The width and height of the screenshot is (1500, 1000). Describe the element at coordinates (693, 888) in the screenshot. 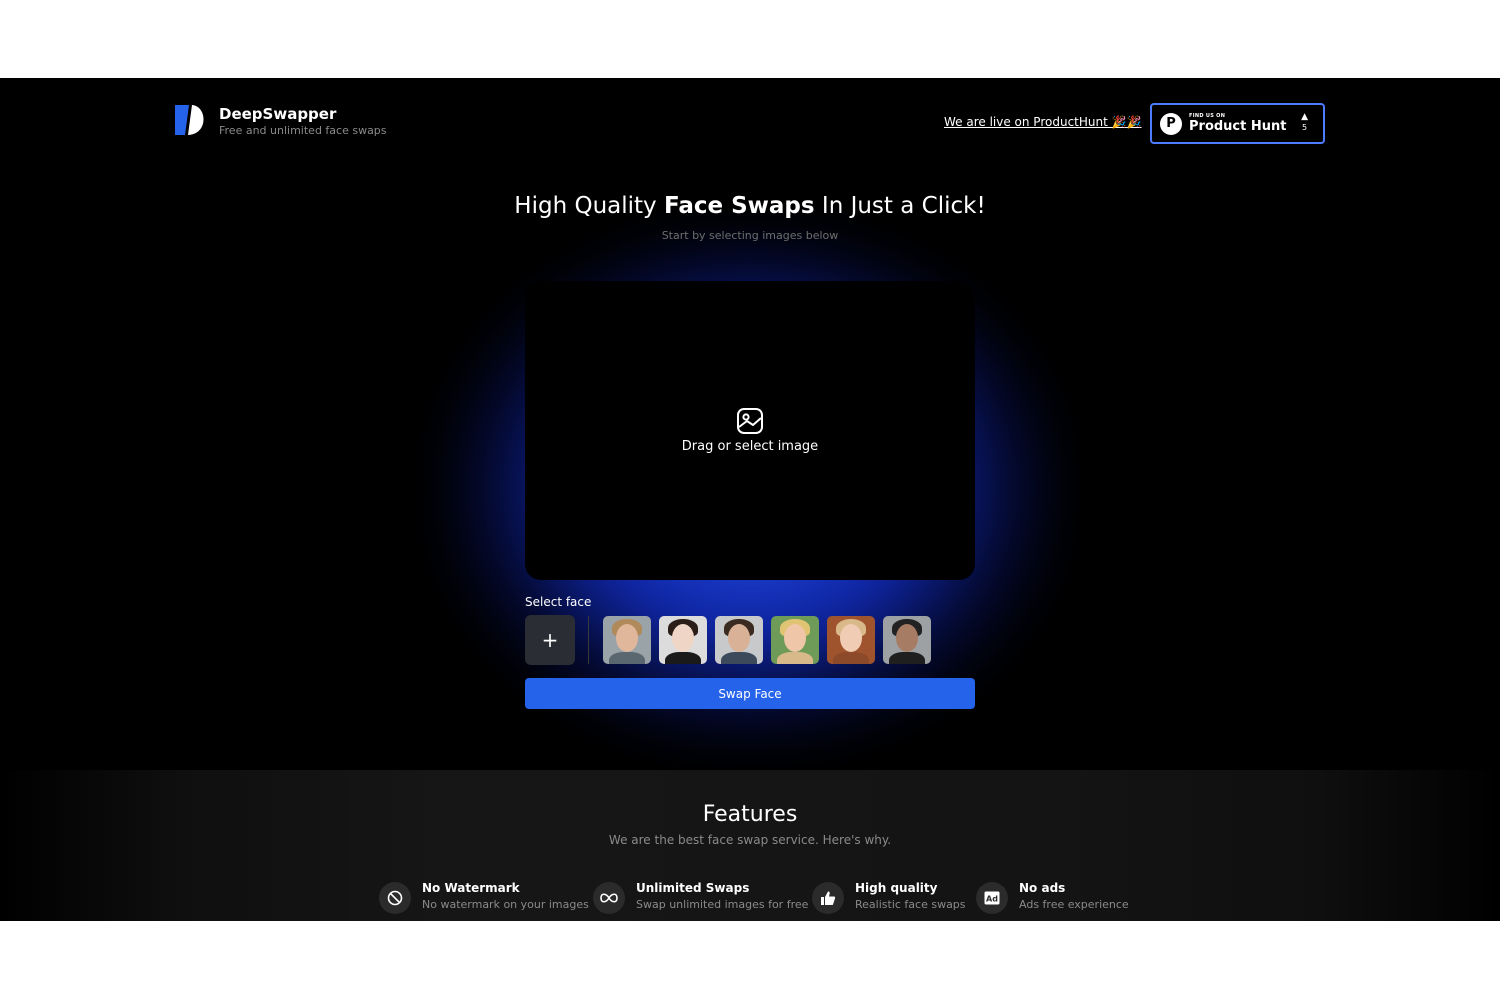

I see `feature-name: Unlimited Swaps` at that location.